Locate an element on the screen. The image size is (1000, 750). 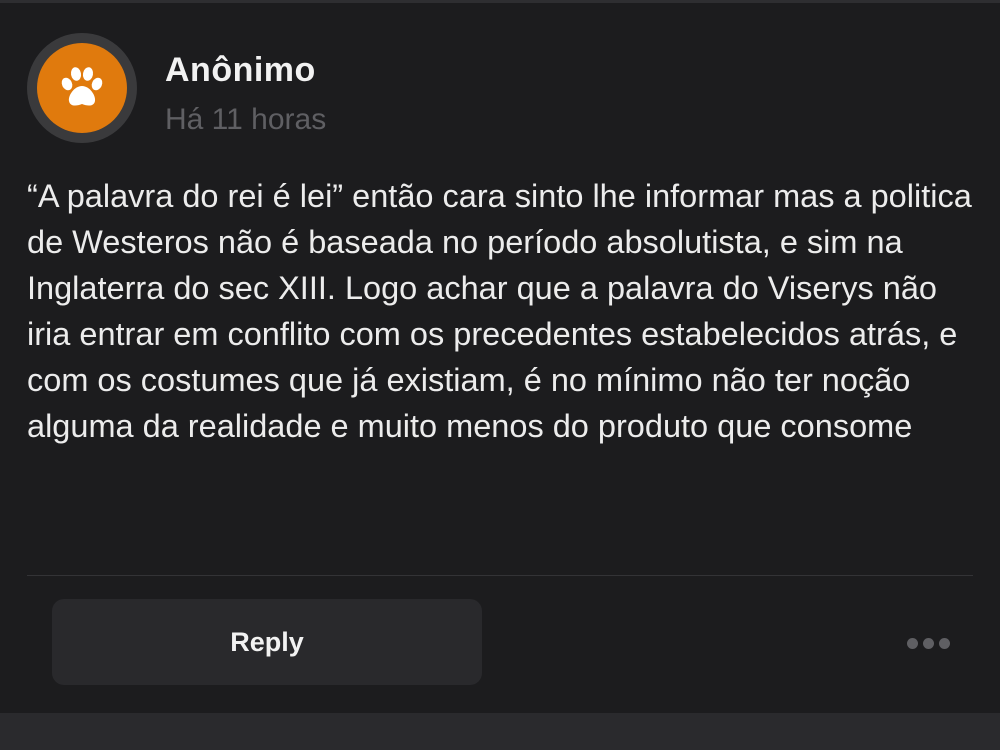
post-timestamp: Há 11 horas is located at coordinates (246, 119).